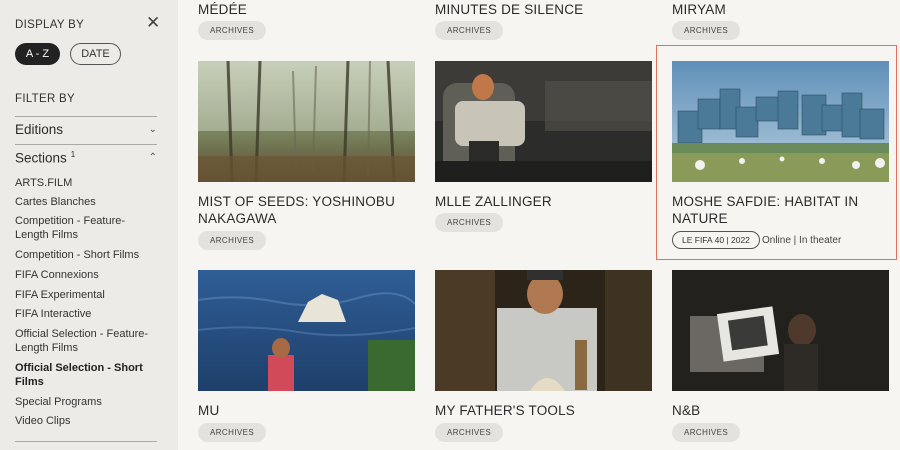 The image size is (900, 450). Describe the element at coordinates (86, 158) in the screenshot. I see `sections-accordion: Sections 1 ⌃` at that location.